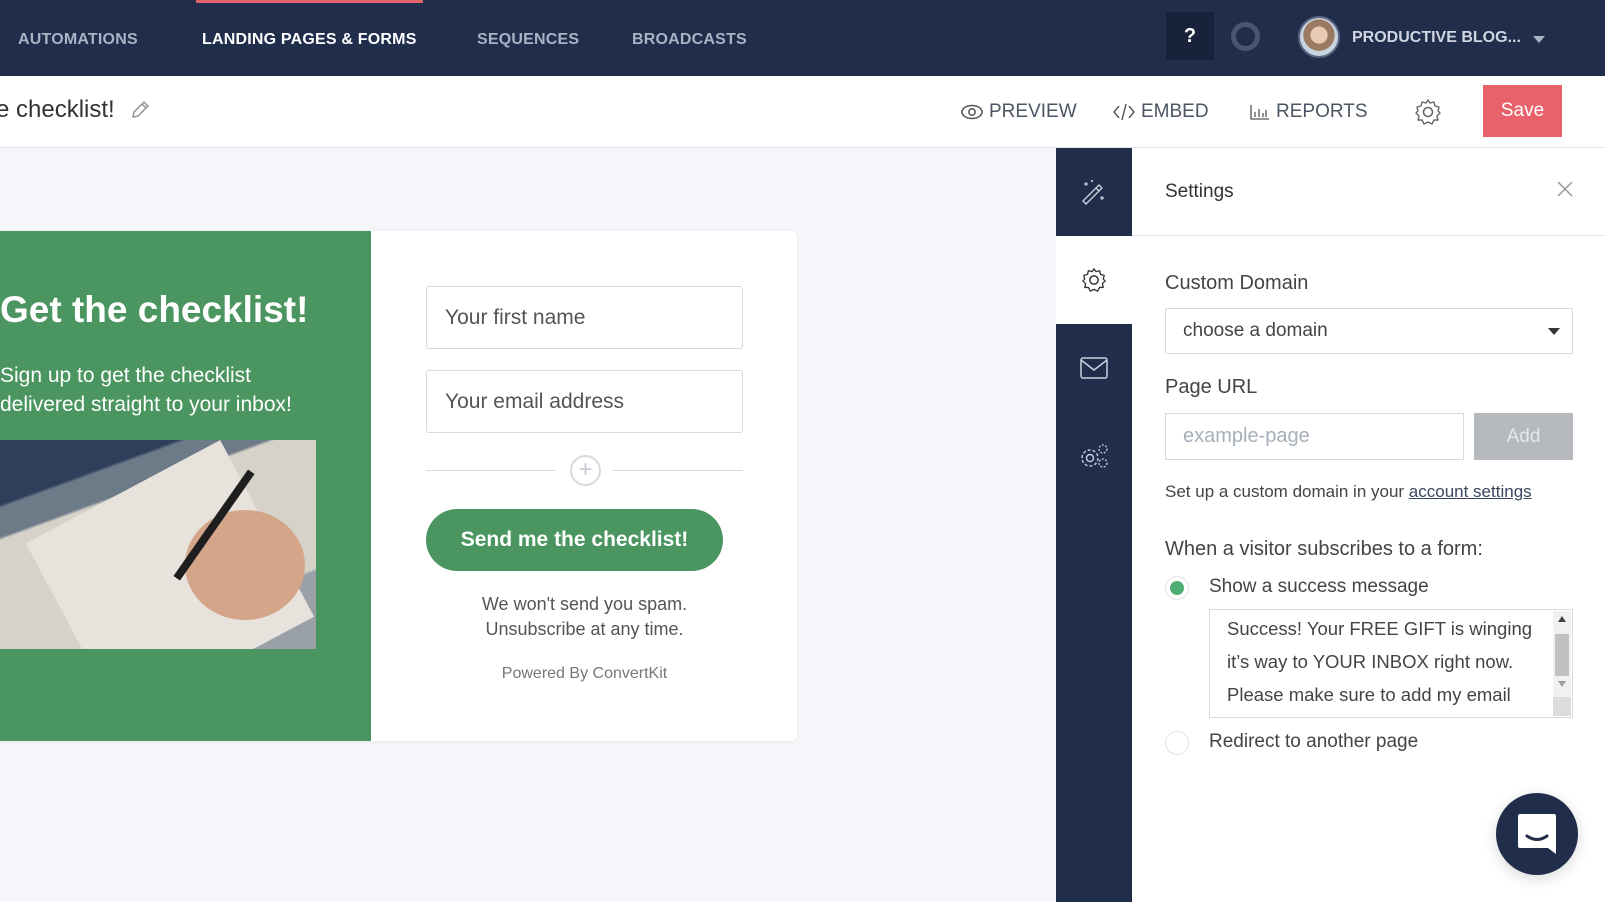 The width and height of the screenshot is (1605, 902). I want to click on panel-header: Settings, so click(1368, 192).